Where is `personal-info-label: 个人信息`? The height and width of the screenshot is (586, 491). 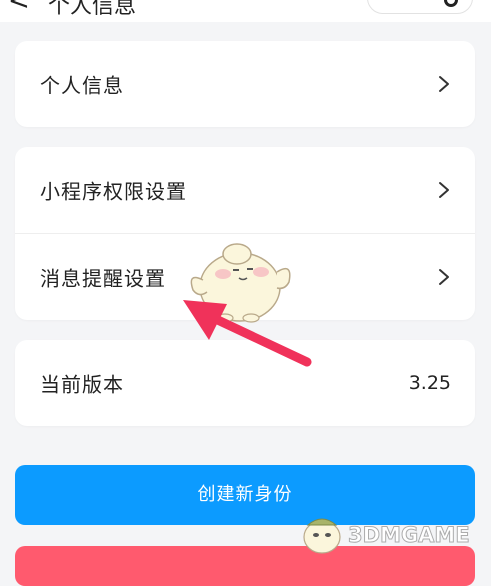
personal-info-label: 个人信息 is located at coordinates (82, 85).